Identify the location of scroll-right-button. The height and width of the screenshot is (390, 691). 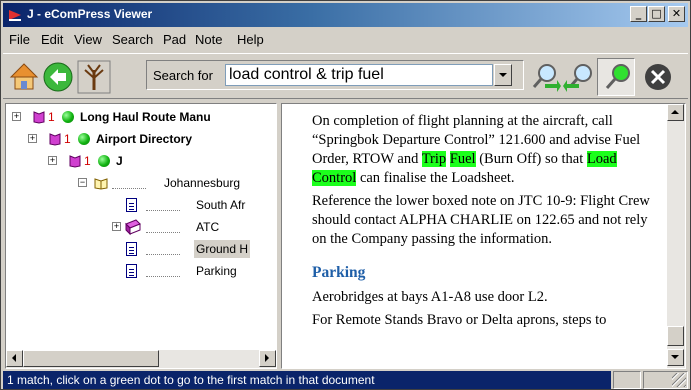
(267, 358).